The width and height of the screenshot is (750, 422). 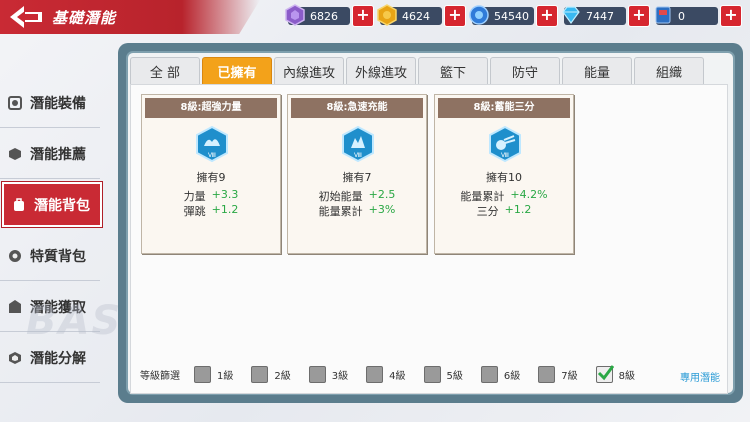 I want to click on sidebar-item-label: 潛能分解, so click(x=58, y=358).